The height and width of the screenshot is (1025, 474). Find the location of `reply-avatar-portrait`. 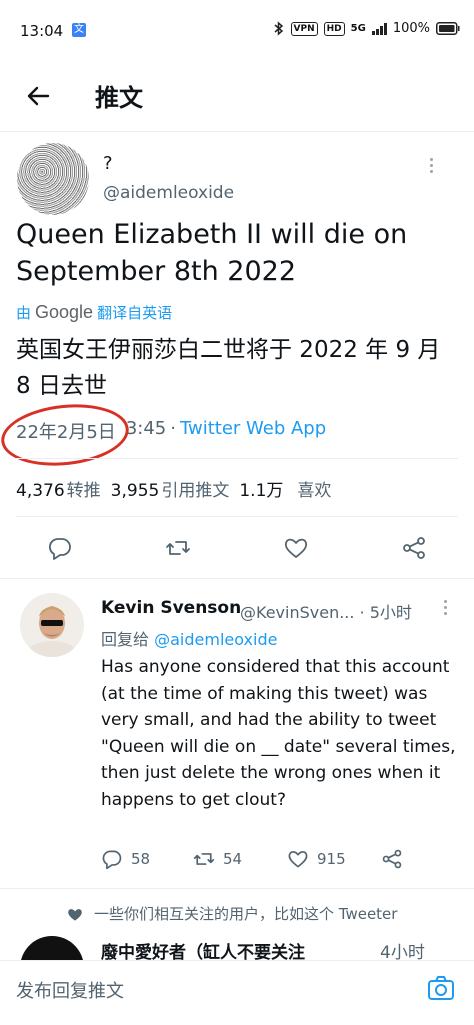

reply-avatar-portrait is located at coordinates (52, 631).